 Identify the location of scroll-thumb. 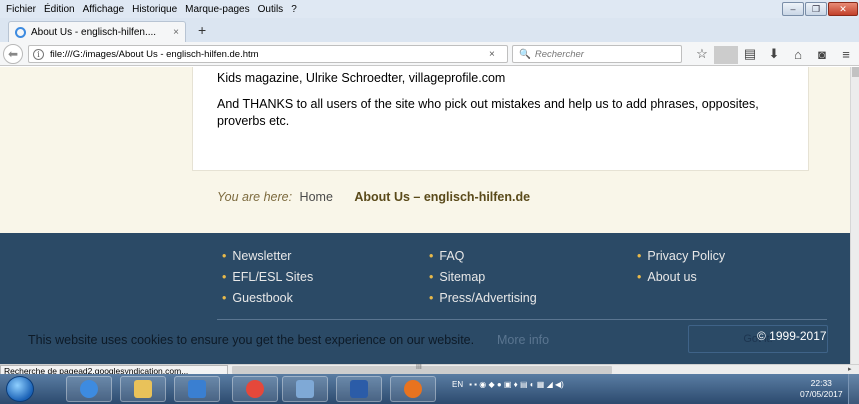
(855, 72).